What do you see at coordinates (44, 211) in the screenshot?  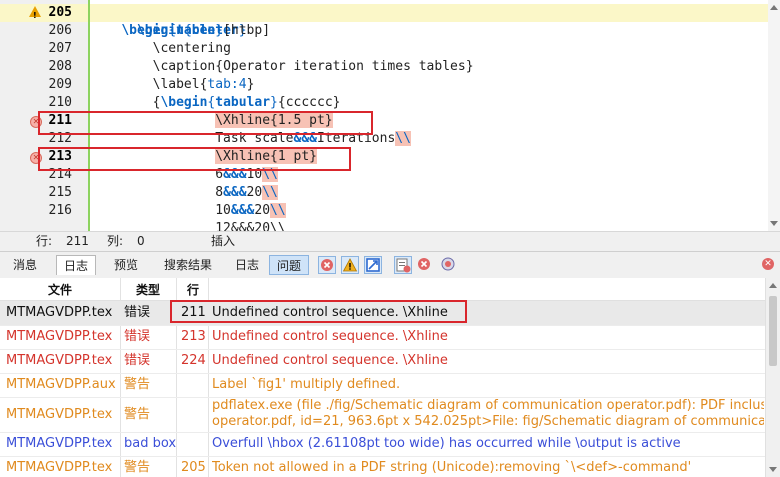 I see `gutter-row: 216` at bounding box center [44, 211].